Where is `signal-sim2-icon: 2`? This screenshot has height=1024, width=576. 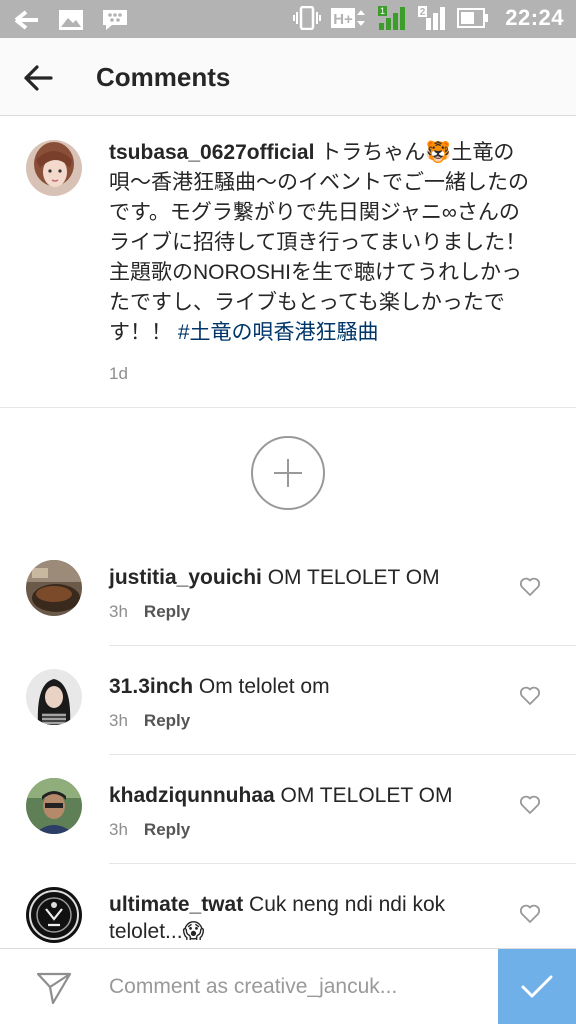
signal-sim2-icon: 2 is located at coordinates (432, 18).